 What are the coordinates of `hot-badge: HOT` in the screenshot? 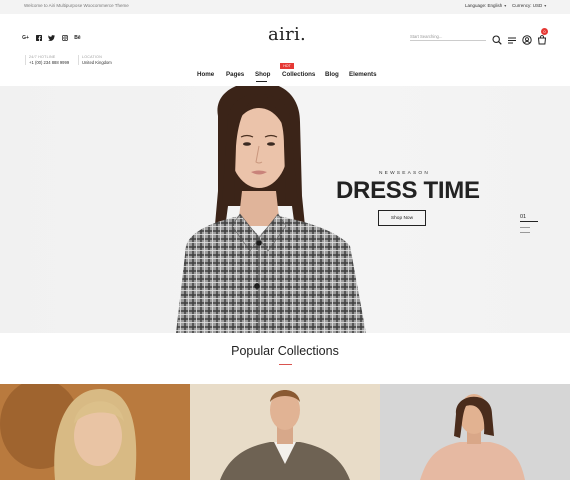 It's located at (287, 66).